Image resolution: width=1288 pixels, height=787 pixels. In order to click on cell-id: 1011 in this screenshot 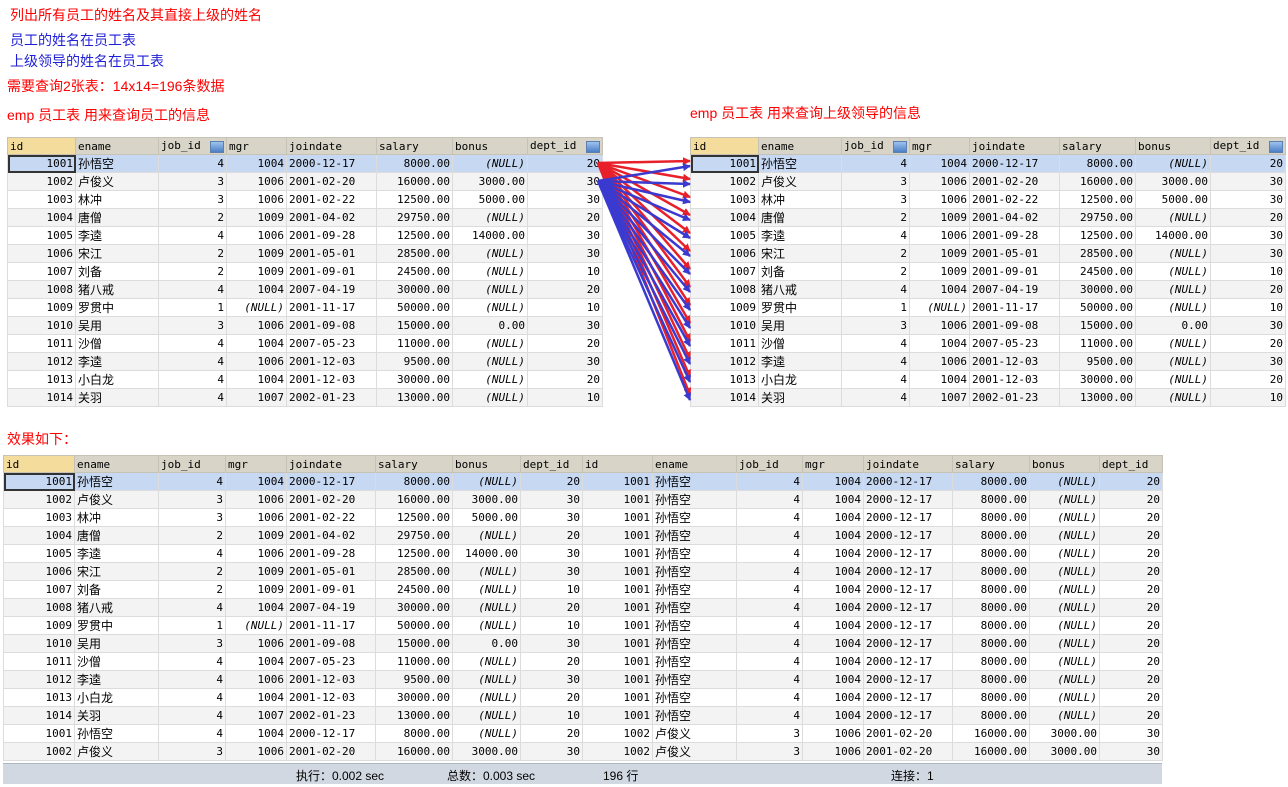, I will do `click(724, 343)`.